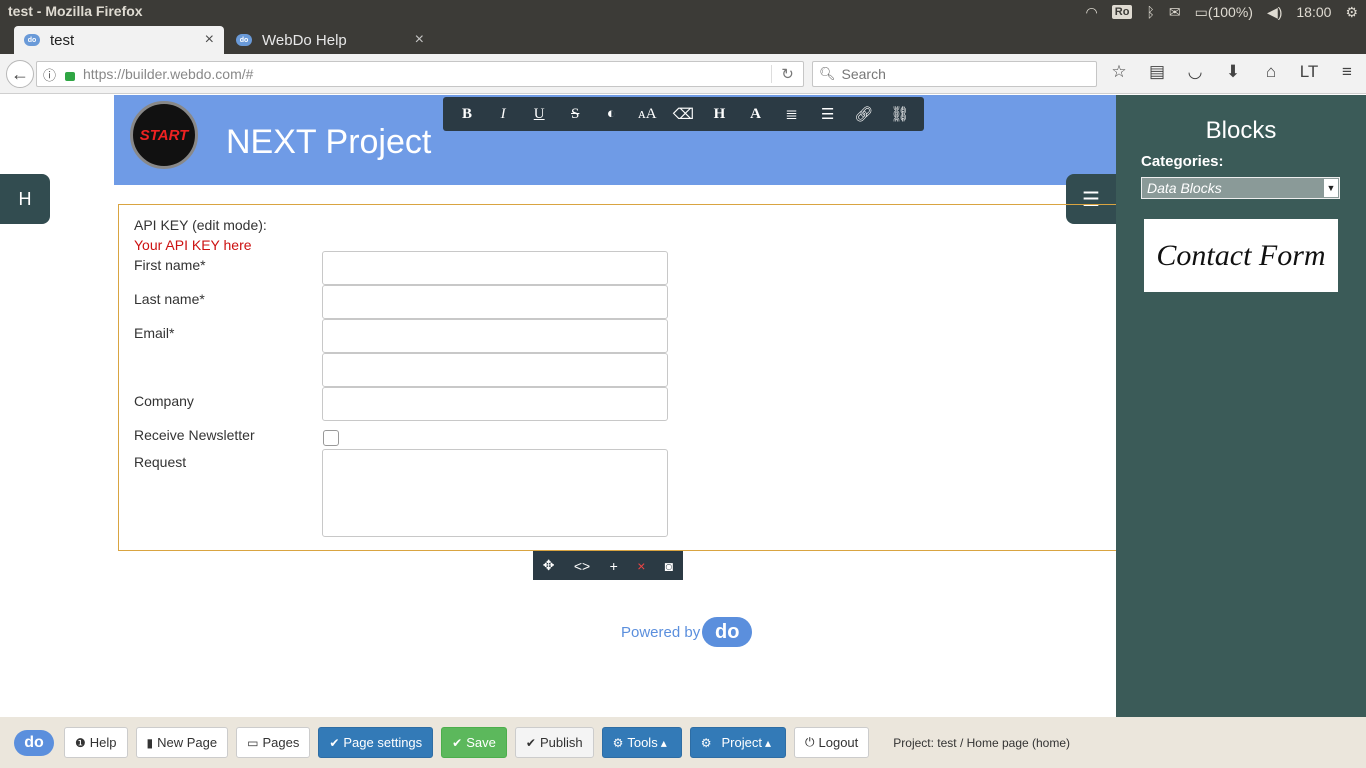 The height and width of the screenshot is (768, 1366). Describe the element at coordinates (582, 566) in the screenshot. I see `code-icon: <>` at that location.